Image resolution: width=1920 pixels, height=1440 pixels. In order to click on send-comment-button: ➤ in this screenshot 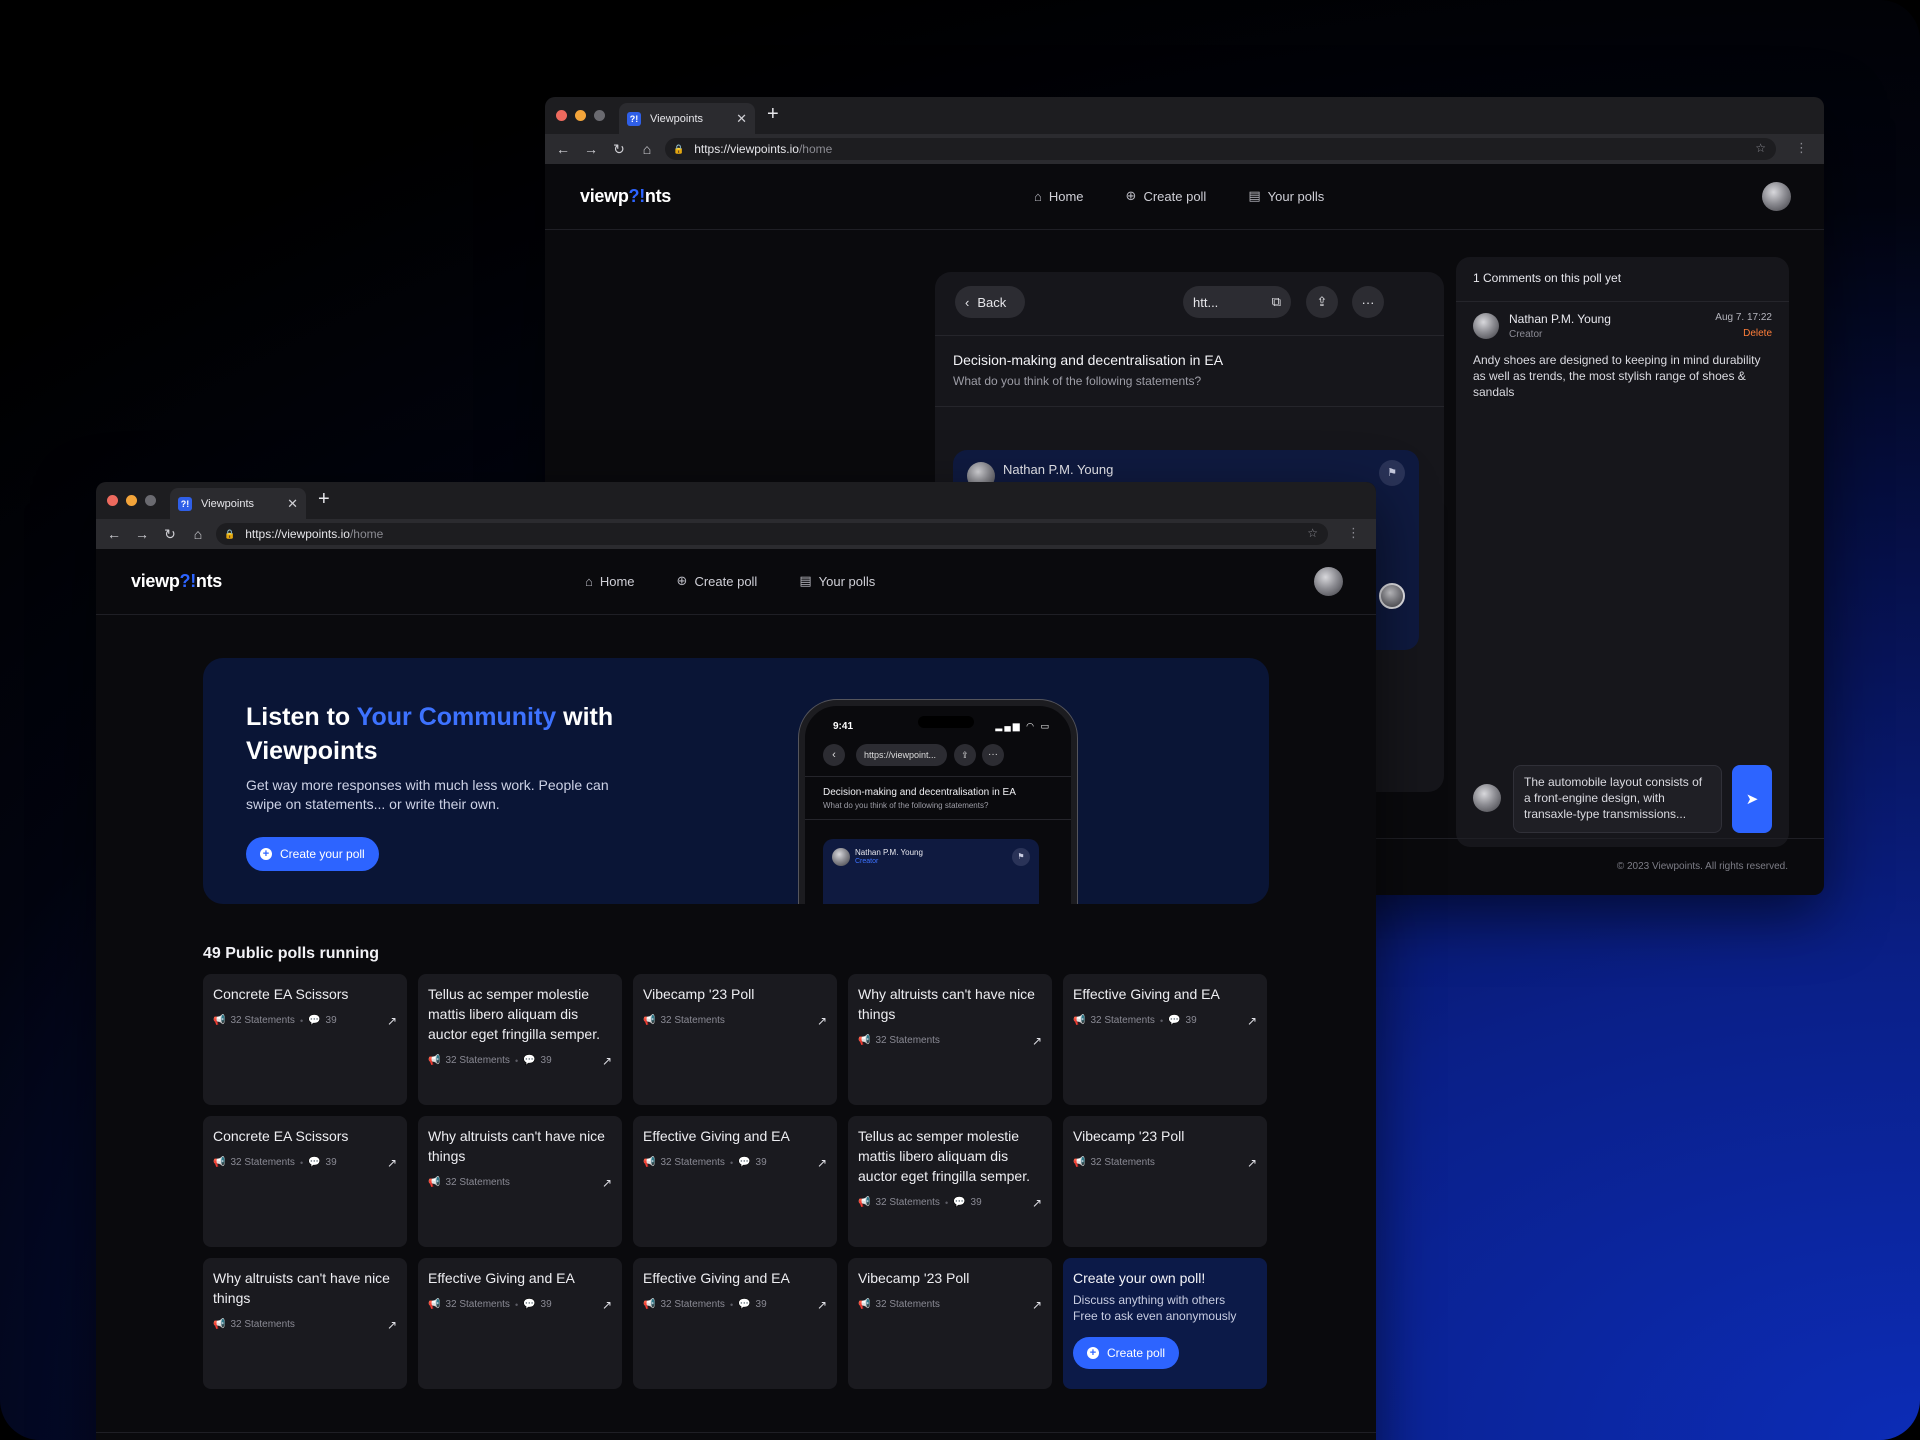, I will do `click(1752, 799)`.